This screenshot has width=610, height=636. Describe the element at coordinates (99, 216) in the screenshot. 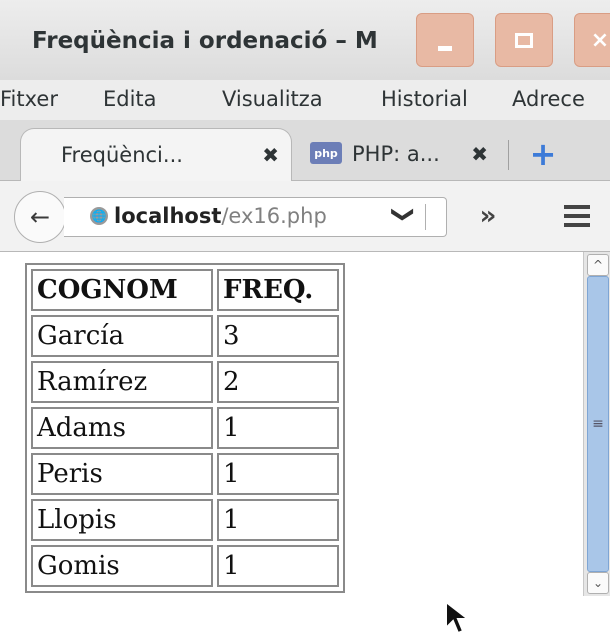

I see `globe-icon: 🌐` at that location.